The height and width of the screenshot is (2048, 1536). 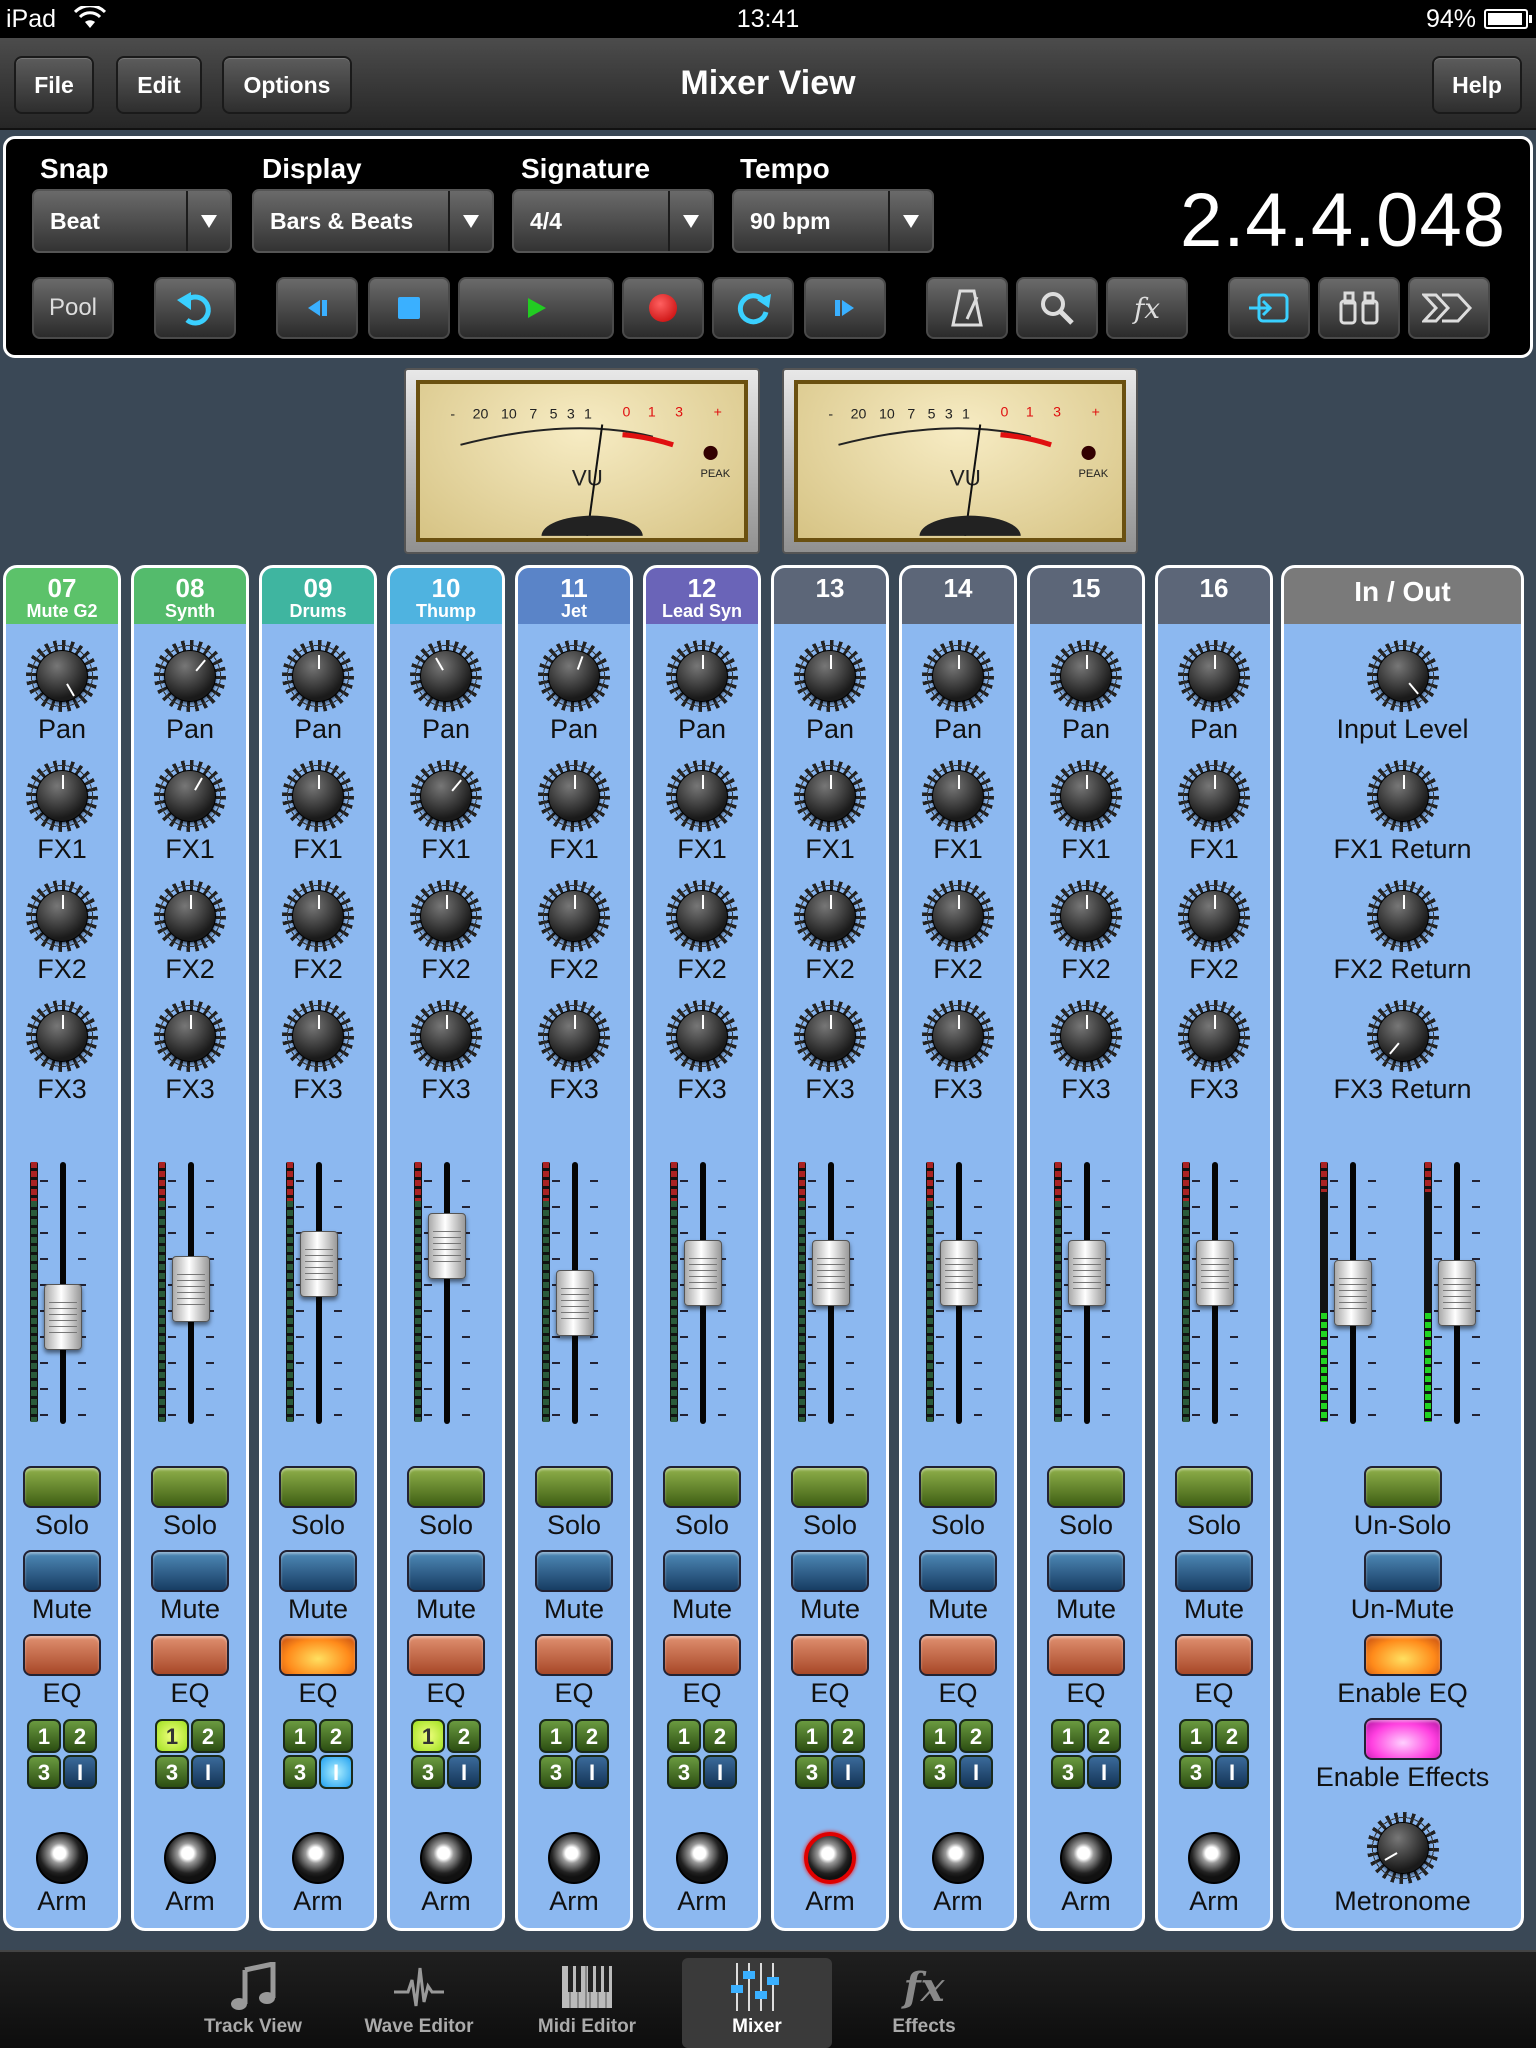 What do you see at coordinates (1457, 1293) in the screenshot?
I see `io-fader-right` at bounding box center [1457, 1293].